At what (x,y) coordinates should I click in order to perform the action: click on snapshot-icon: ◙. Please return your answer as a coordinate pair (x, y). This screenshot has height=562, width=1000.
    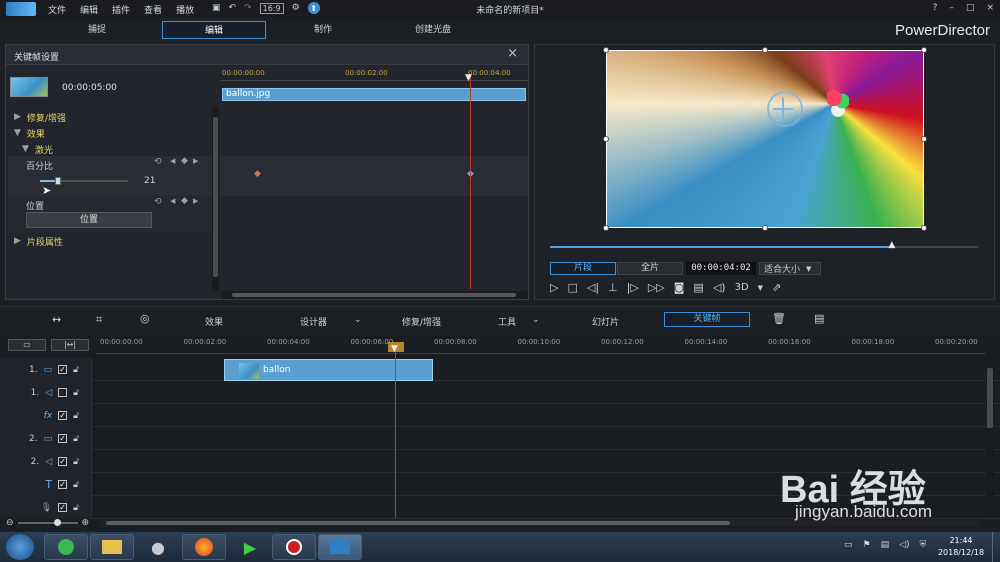
    Looking at the image, I should click on (679, 287).